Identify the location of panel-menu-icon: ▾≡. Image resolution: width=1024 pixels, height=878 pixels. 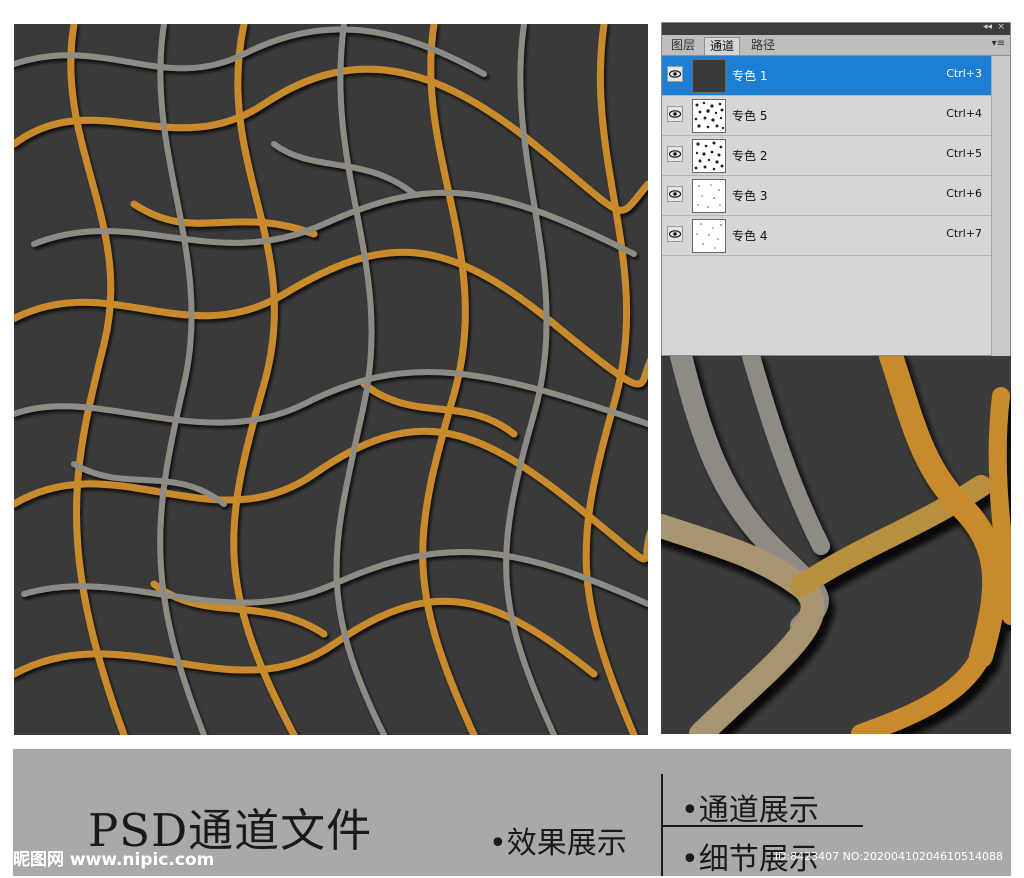
(998, 43).